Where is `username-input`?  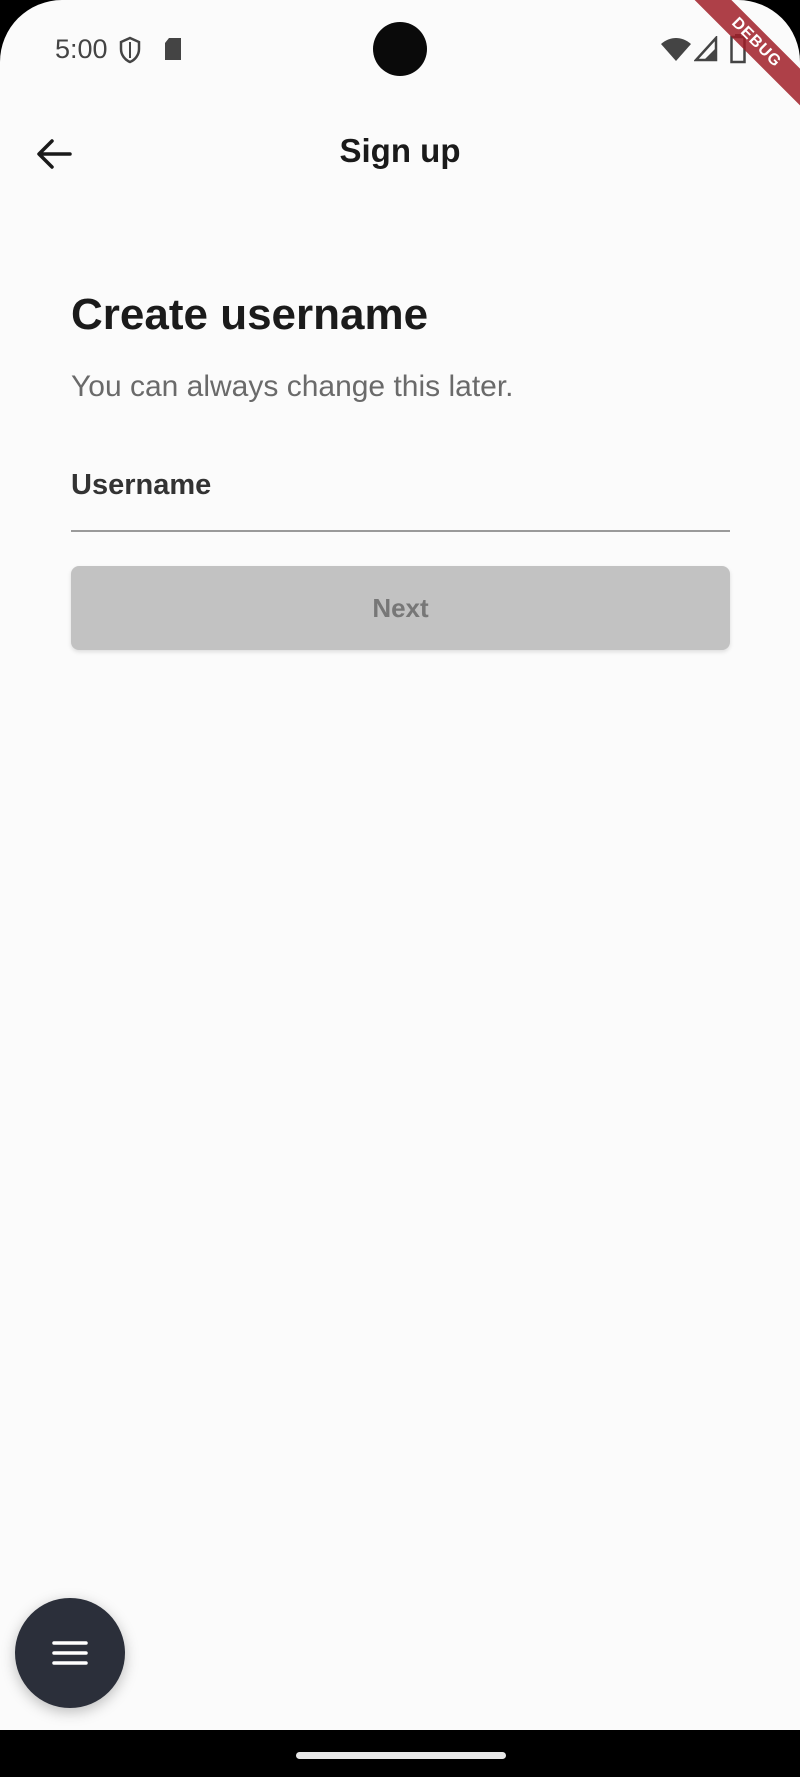
username-input is located at coordinates (400, 496).